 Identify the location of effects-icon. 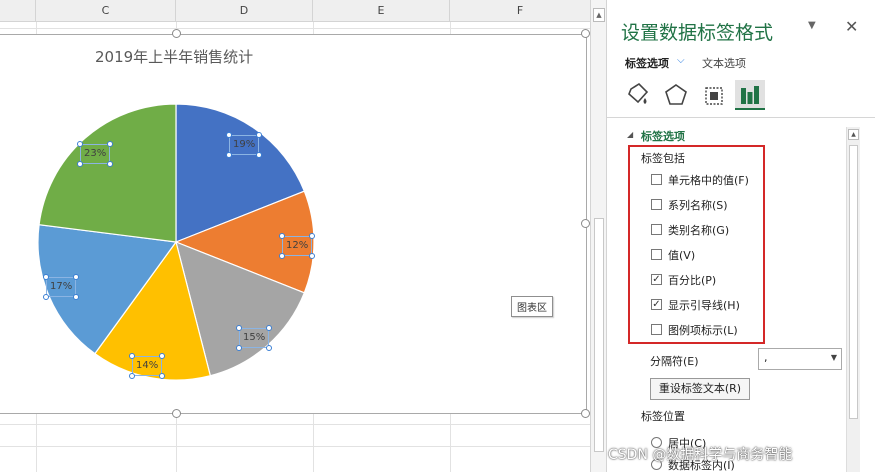
(676, 95).